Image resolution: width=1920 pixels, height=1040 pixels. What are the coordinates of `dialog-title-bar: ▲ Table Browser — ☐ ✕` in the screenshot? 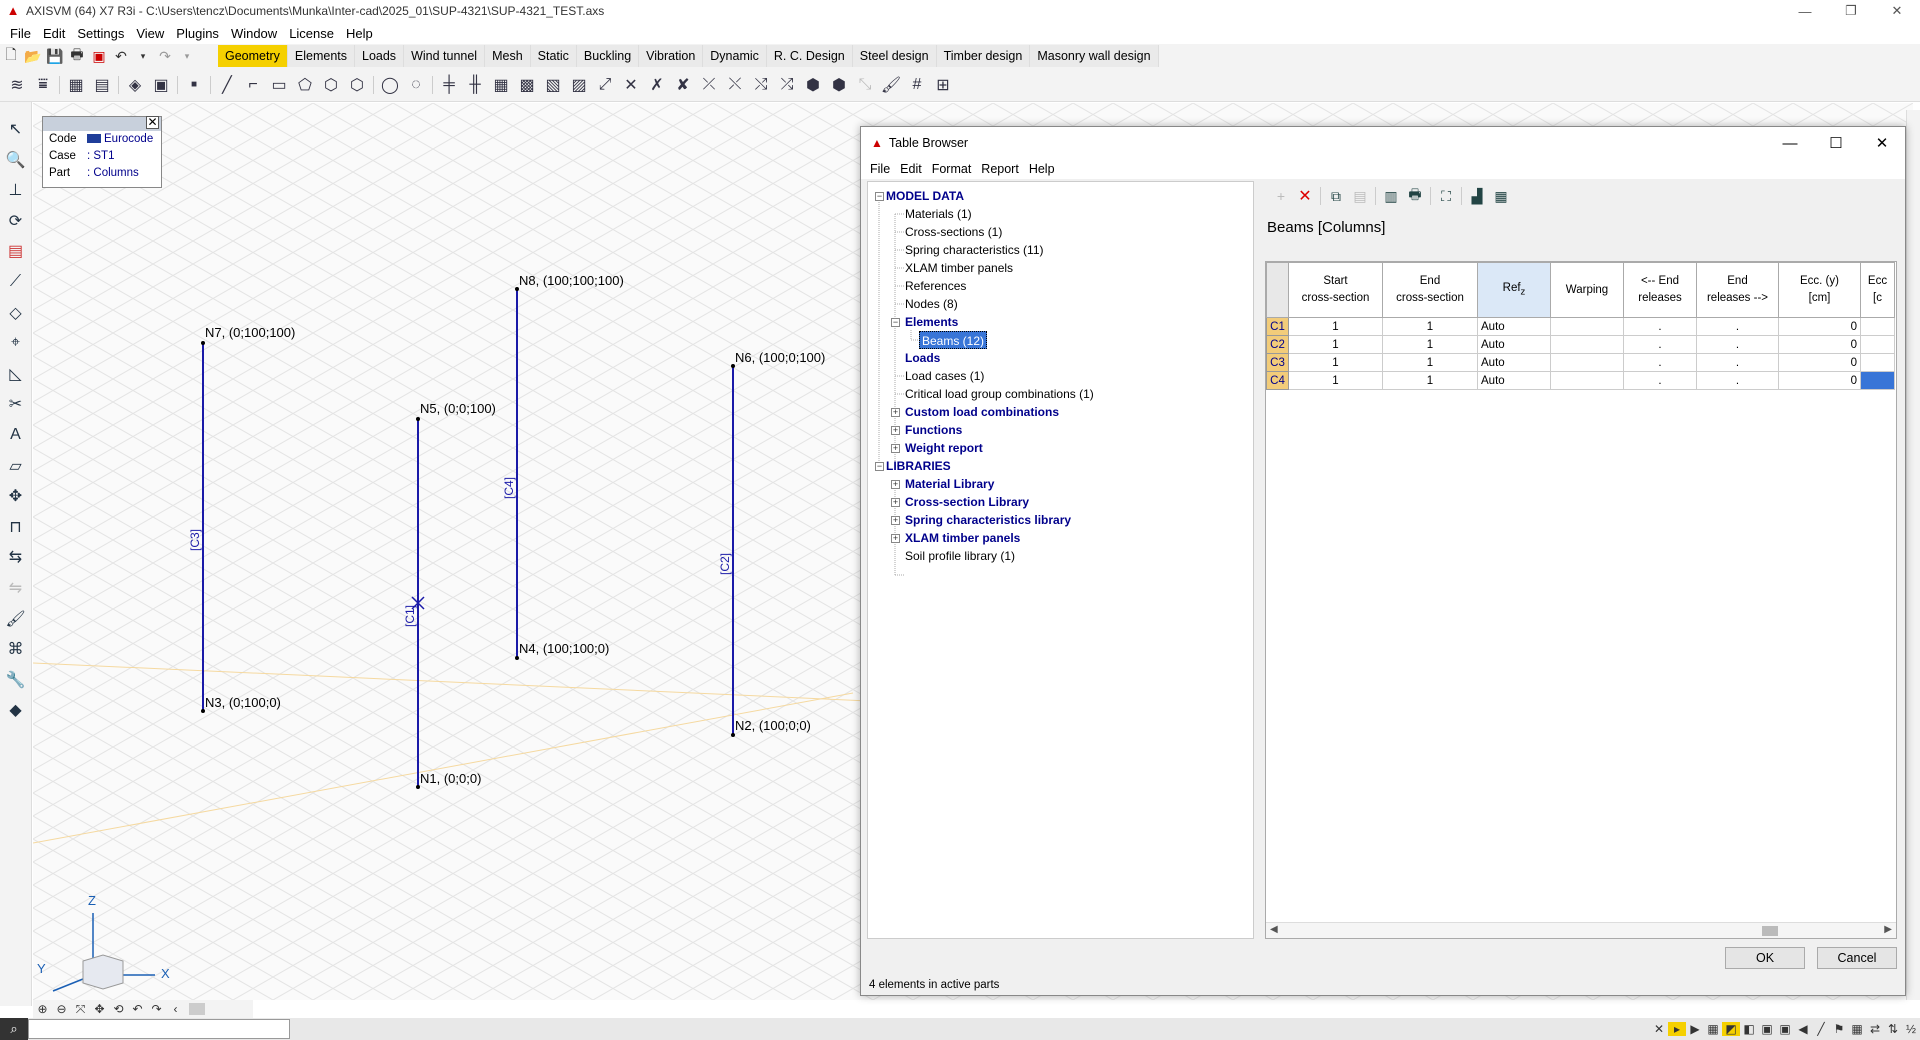 It's located at (1383, 143).